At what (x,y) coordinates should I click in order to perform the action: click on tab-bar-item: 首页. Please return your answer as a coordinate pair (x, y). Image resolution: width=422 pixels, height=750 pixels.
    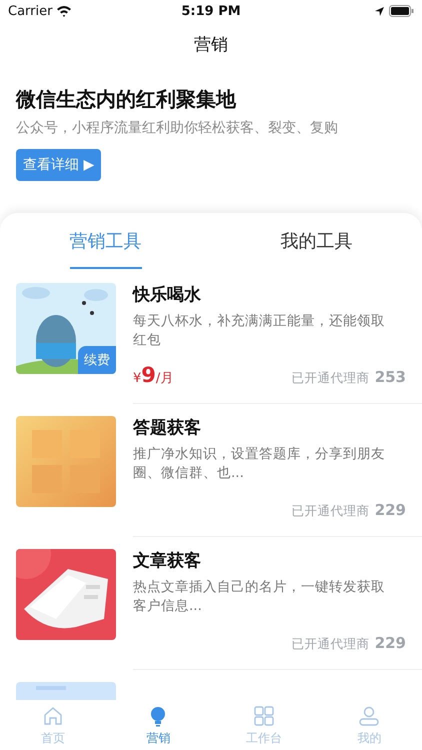
    Looking at the image, I should click on (53, 725).